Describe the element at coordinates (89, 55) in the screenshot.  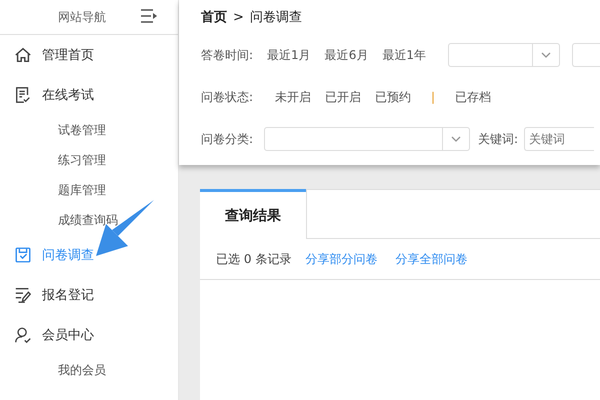
I see `nav-item: 管理首页` at that location.